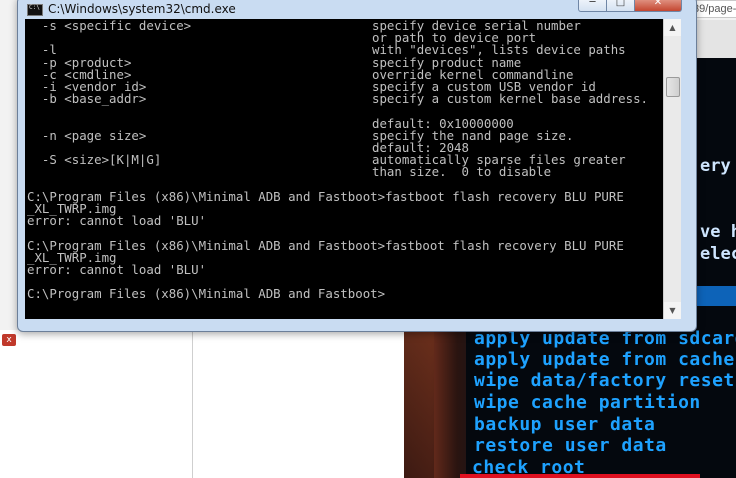 The image size is (736, 478). Describe the element at coordinates (89, 404) in the screenshot. I see `browser-left-panel` at that location.